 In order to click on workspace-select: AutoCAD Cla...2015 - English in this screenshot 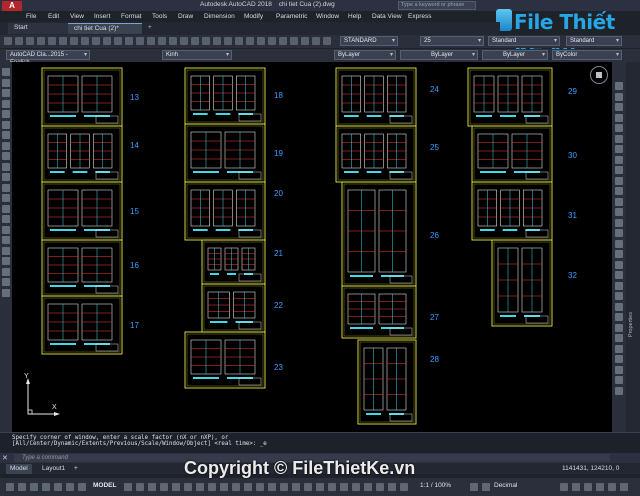, I will do `click(48, 58)`.